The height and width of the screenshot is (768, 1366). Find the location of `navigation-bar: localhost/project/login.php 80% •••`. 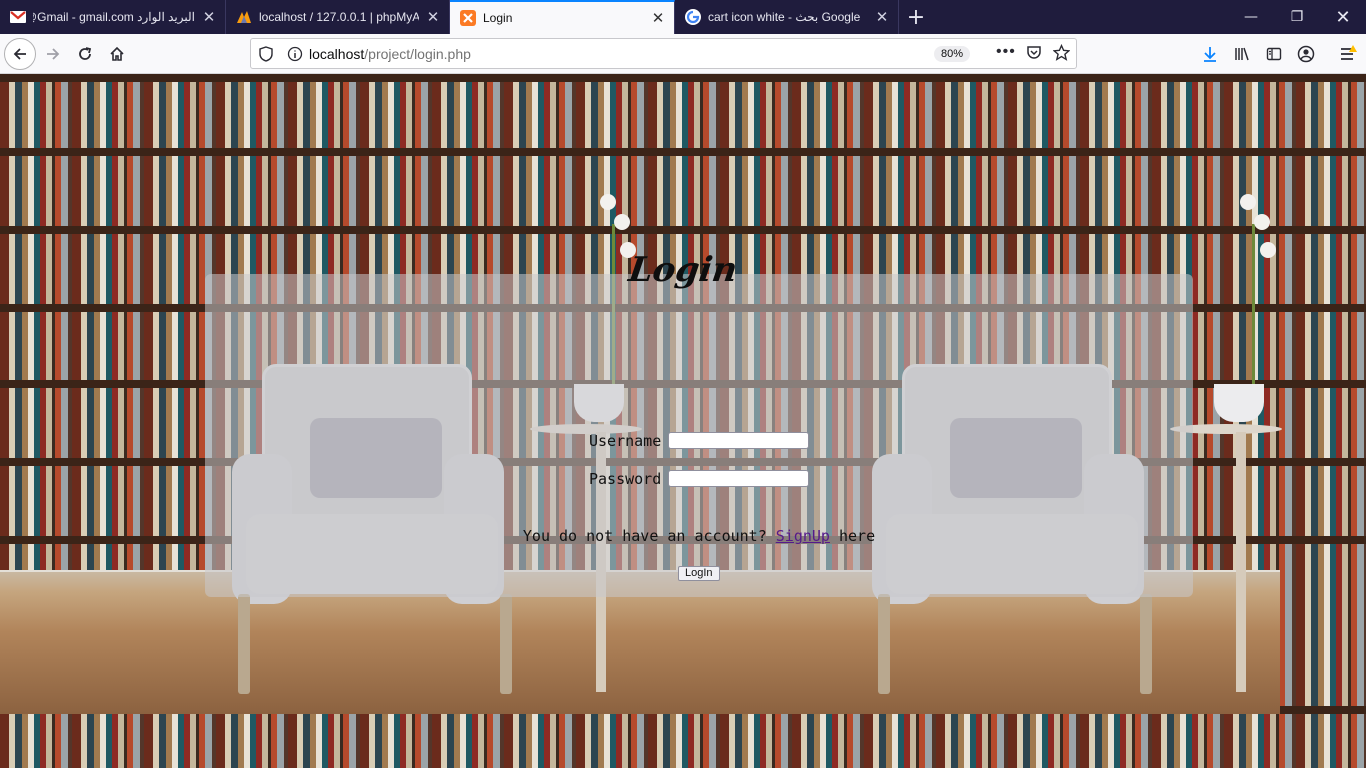

navigation-bar: localhost/project/login.php 80% ••• is located at coordinates (683, 54).